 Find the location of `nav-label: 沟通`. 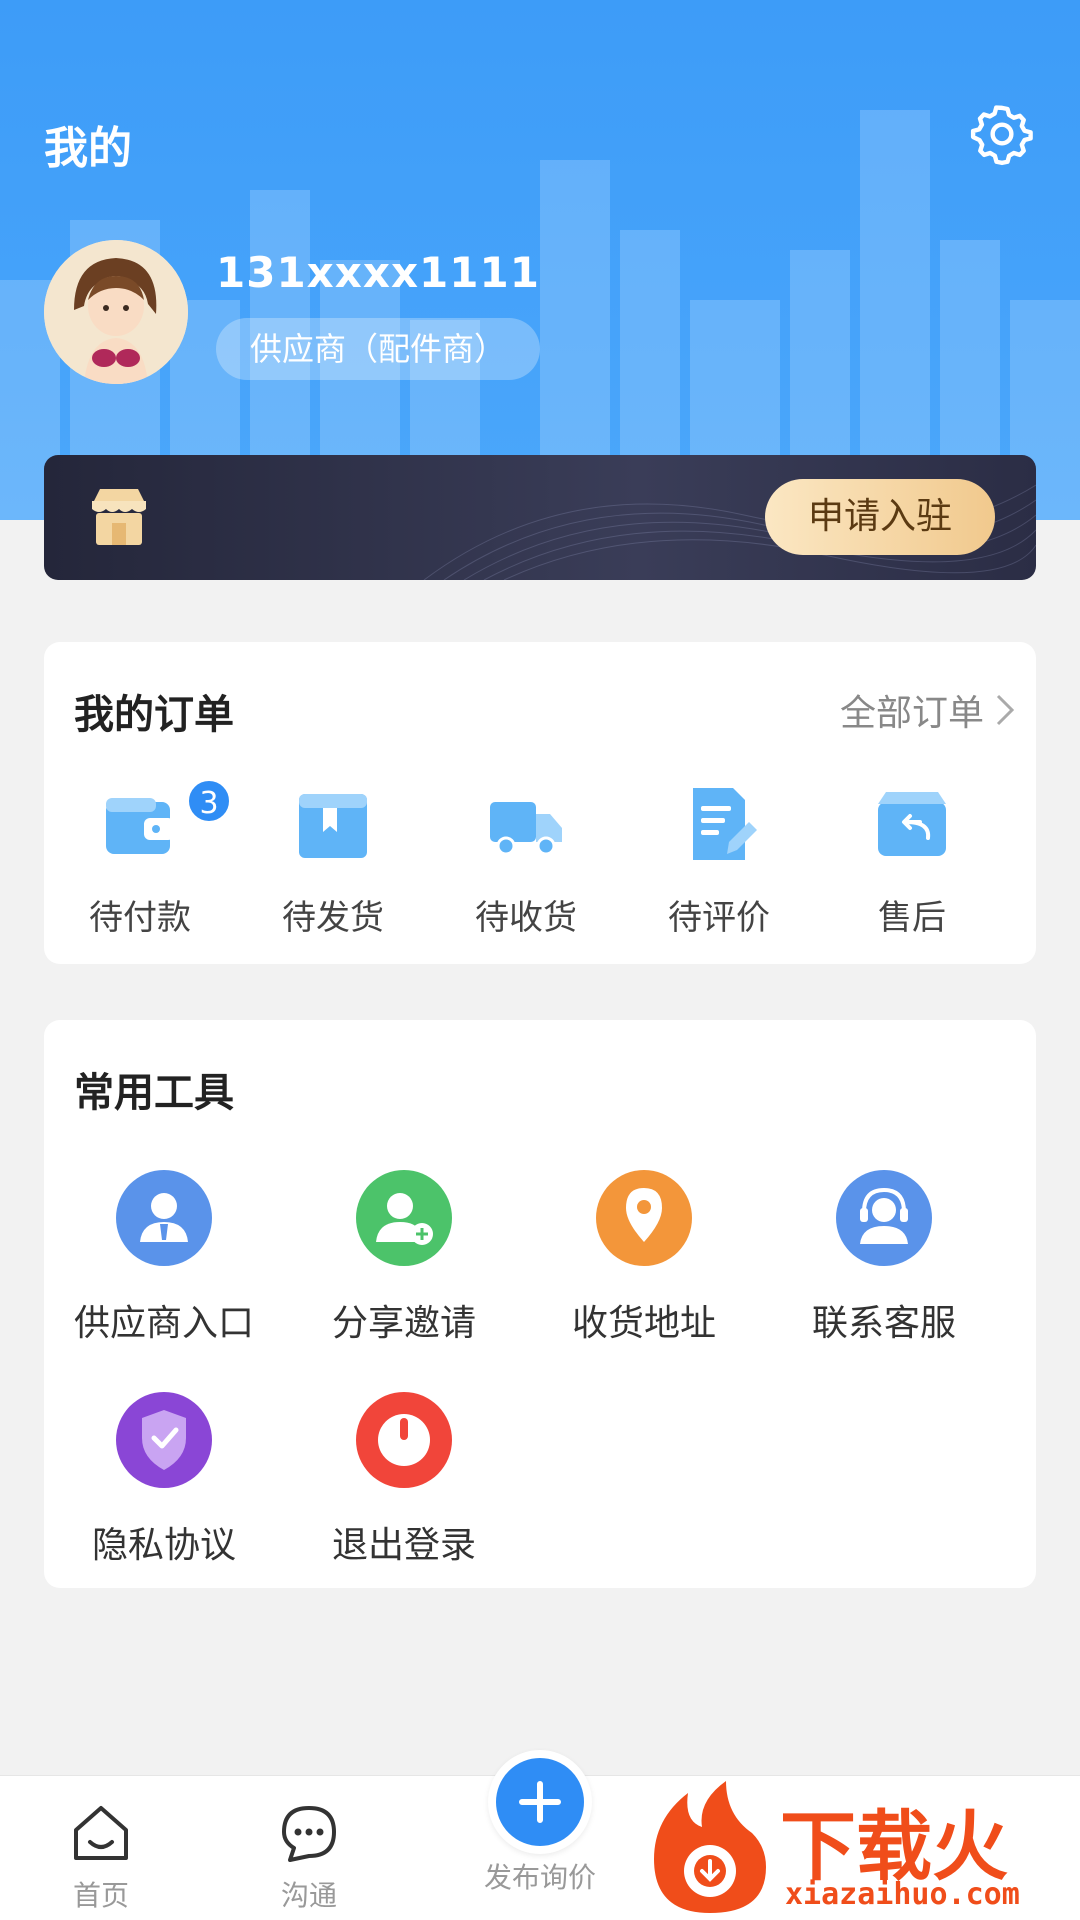

nav-label: 沟通 is located at coordinates (308, 1895).